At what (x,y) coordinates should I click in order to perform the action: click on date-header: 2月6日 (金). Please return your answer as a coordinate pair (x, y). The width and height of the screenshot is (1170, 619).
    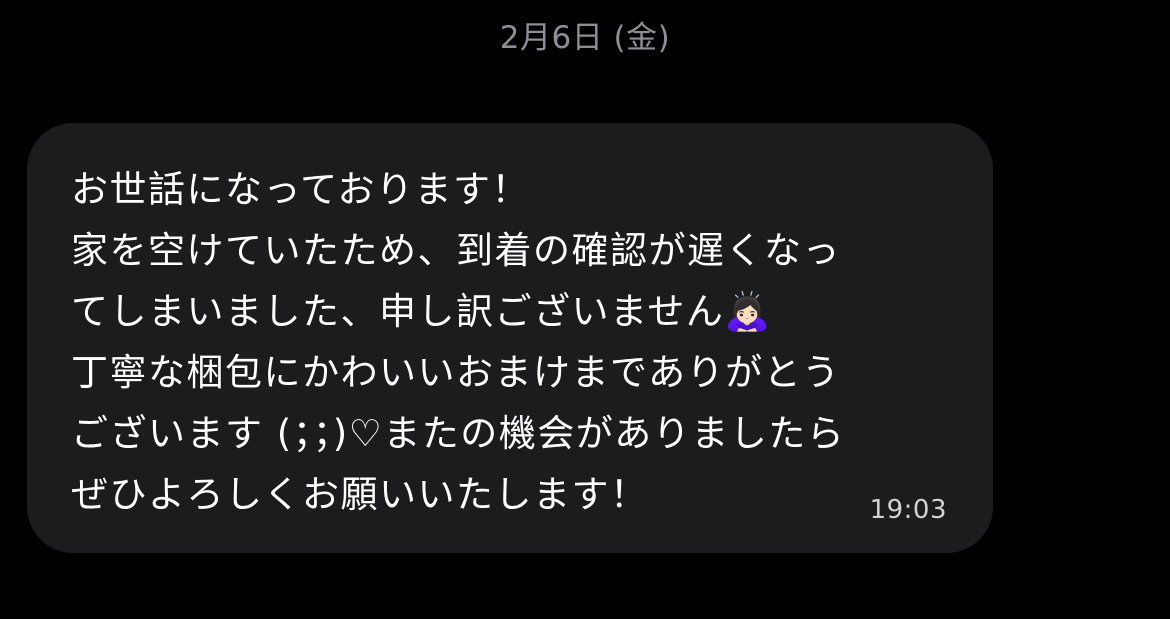
    Looking at the image, I should click on (585, 38).